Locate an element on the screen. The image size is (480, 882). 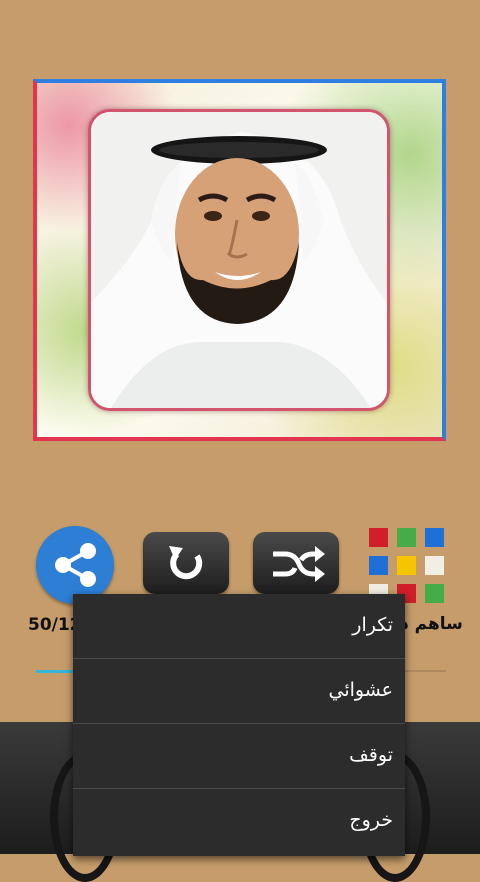
reciter-name: ساهم د is located at coordinates (431, 624).